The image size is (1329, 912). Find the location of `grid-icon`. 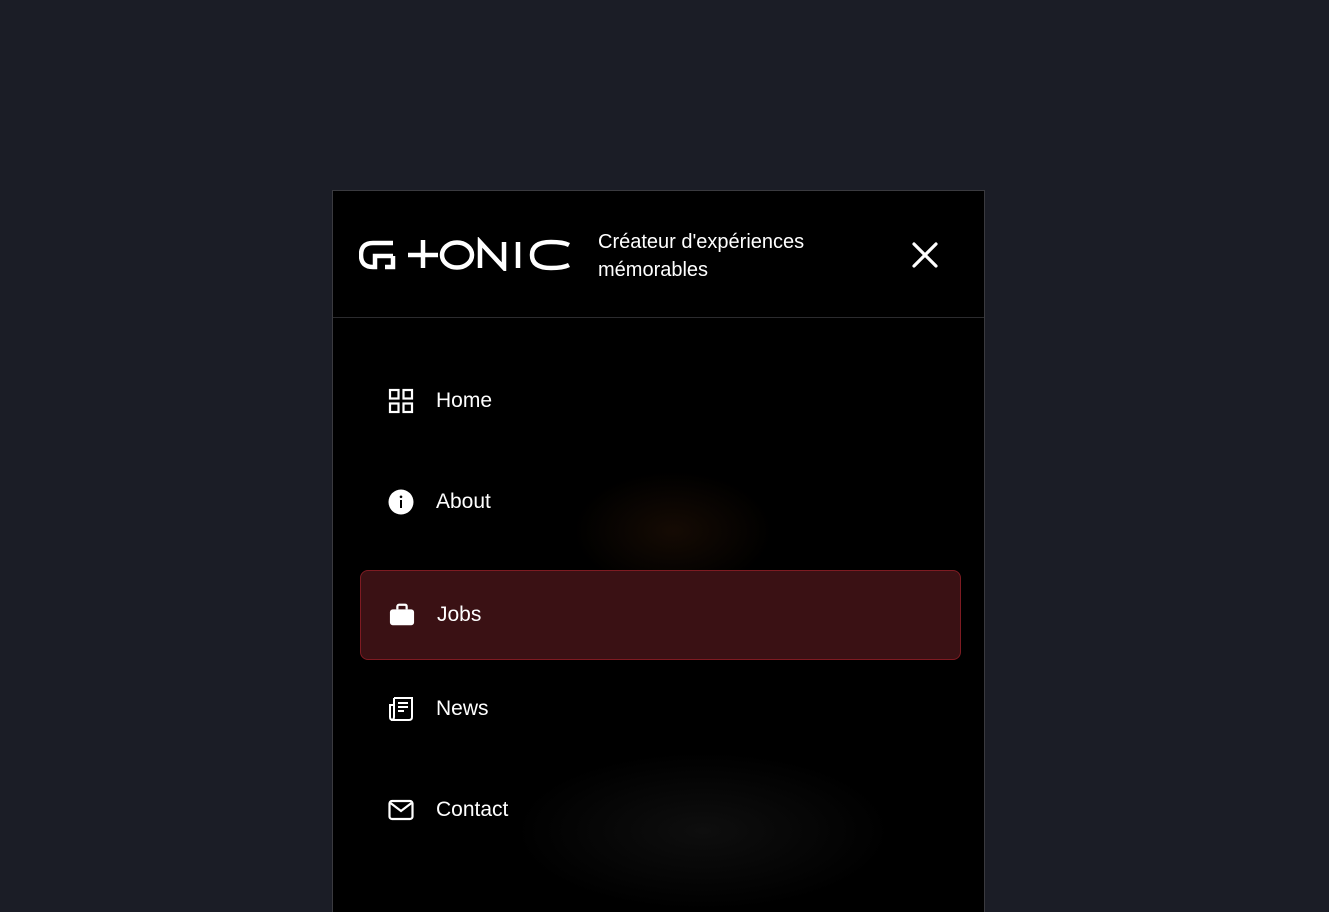

grid-icon is located at coordinates (401, 401).